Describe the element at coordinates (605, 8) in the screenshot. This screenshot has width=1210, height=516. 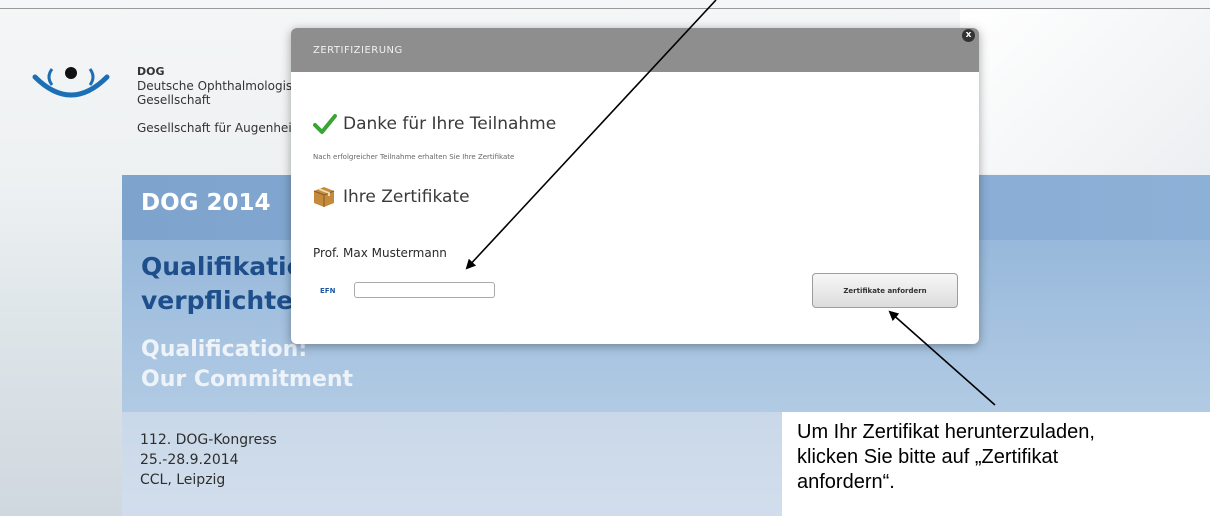
I see `top-divider` at that location.